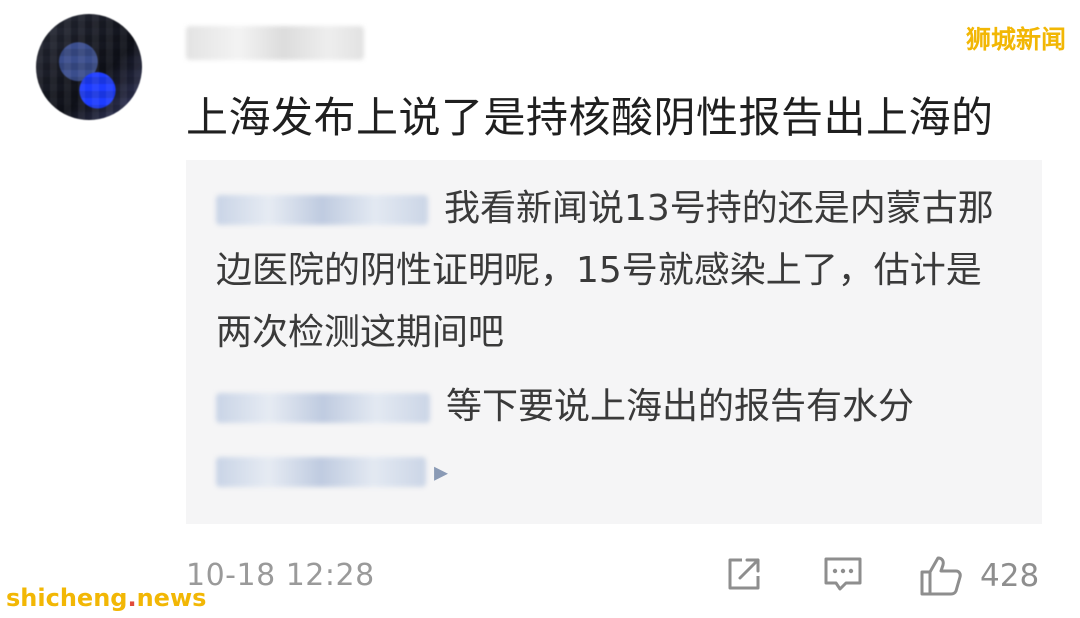 This screenshot has height=618, width=1080. Describe the element at coordinates (1010, 576) in the screenshot. I see `like-count: 428` at that location.